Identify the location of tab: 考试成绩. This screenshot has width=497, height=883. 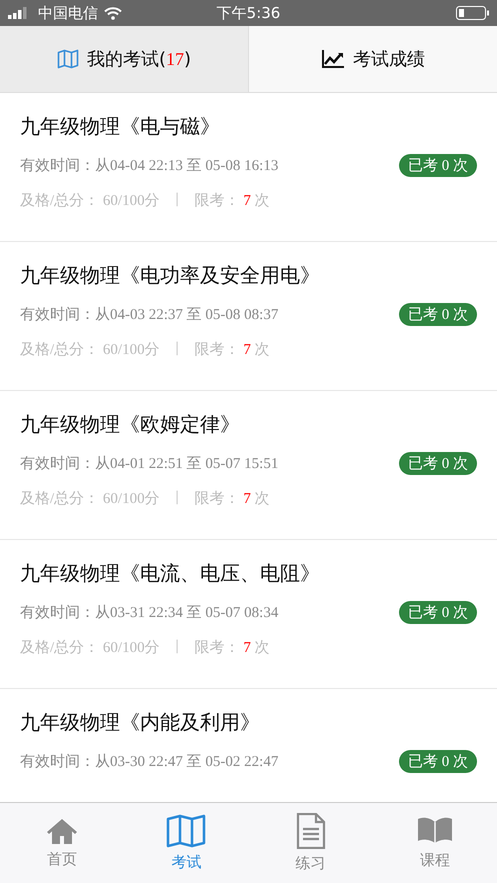
(373, 59).